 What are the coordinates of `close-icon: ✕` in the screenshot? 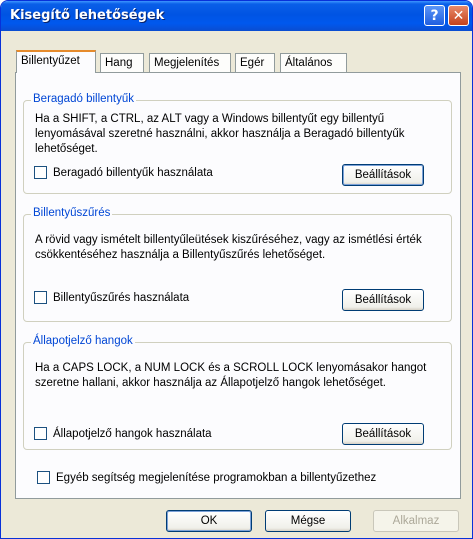 It's located at (458, 15).